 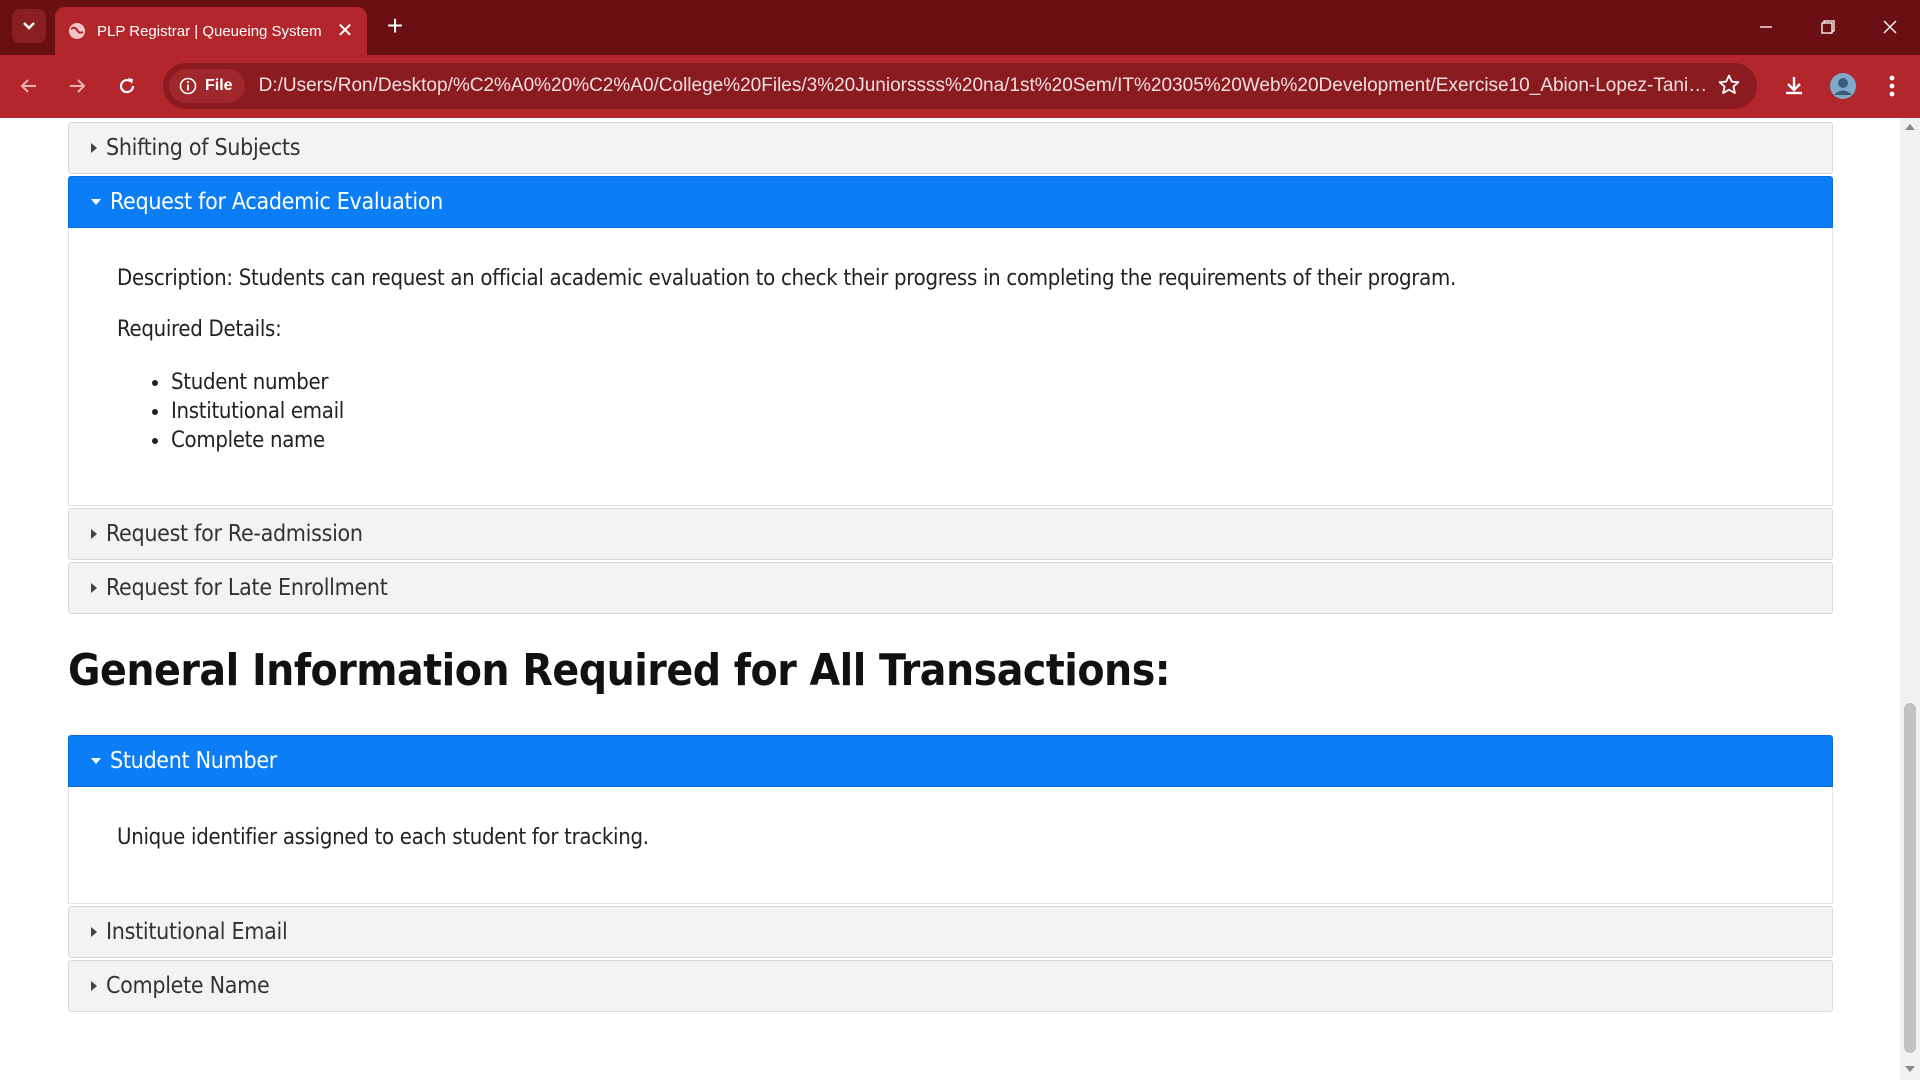 I want to click on site-info-chip: File, so click(x=207, y=86).